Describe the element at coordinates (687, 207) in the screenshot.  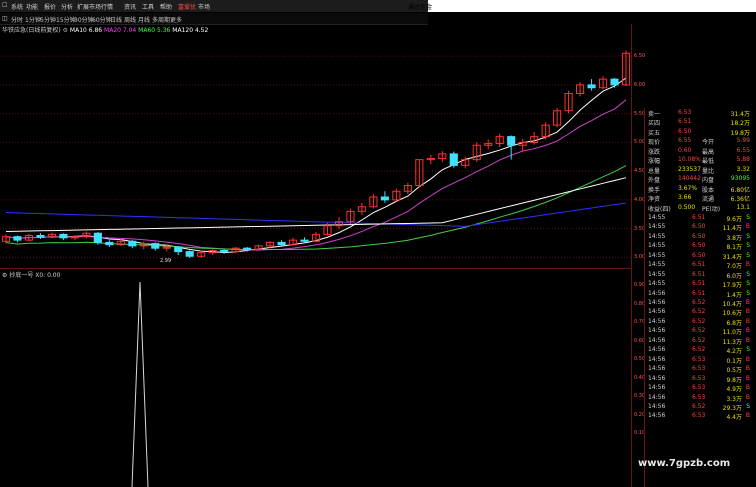
I see `stat-value: 0.500` at that location.